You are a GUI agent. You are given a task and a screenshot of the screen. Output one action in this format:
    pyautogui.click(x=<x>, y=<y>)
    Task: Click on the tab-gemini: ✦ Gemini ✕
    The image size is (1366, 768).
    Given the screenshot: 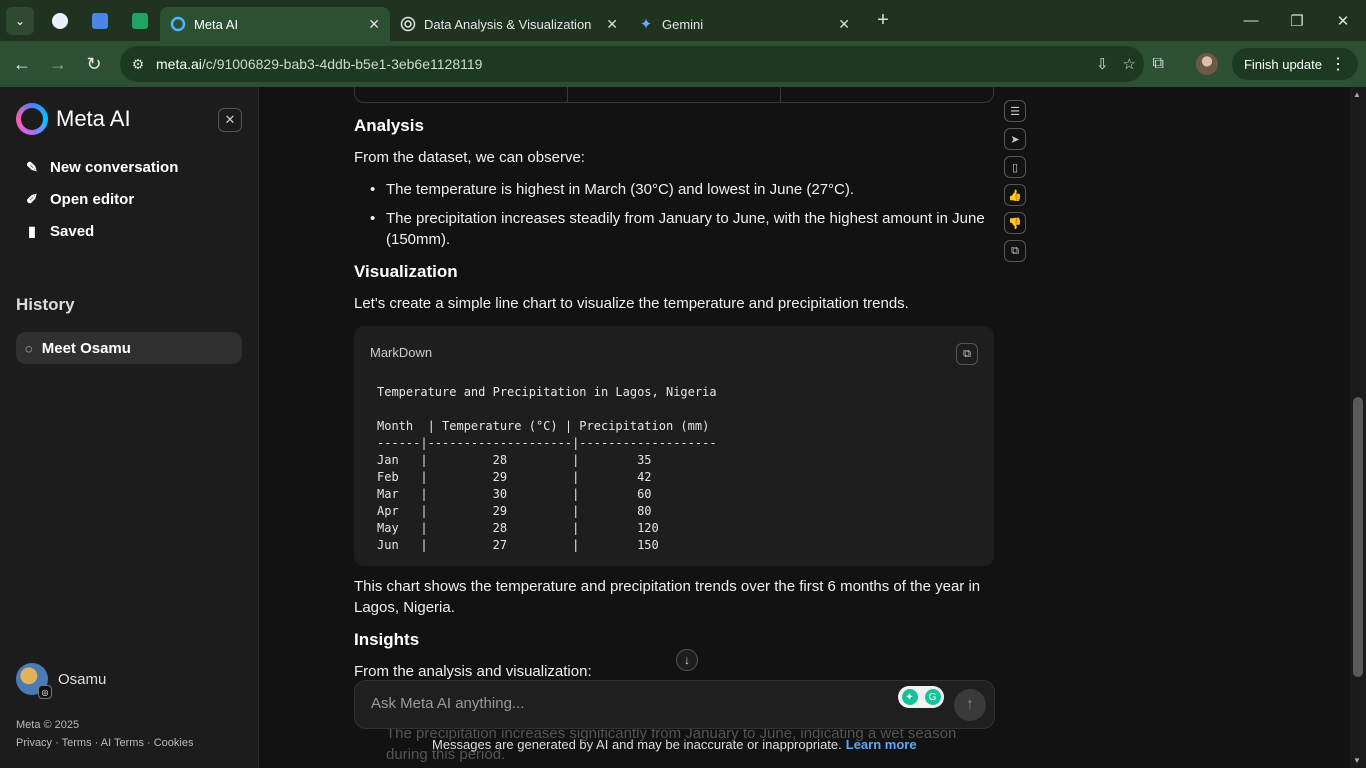 What is the action you would take?
    pyautogui.click(x=744, y=24)
    